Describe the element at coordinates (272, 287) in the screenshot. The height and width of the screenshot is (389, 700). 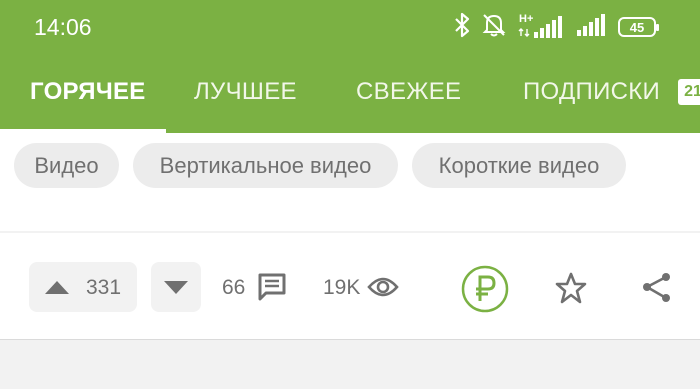
I see `comment-icon` at that location.